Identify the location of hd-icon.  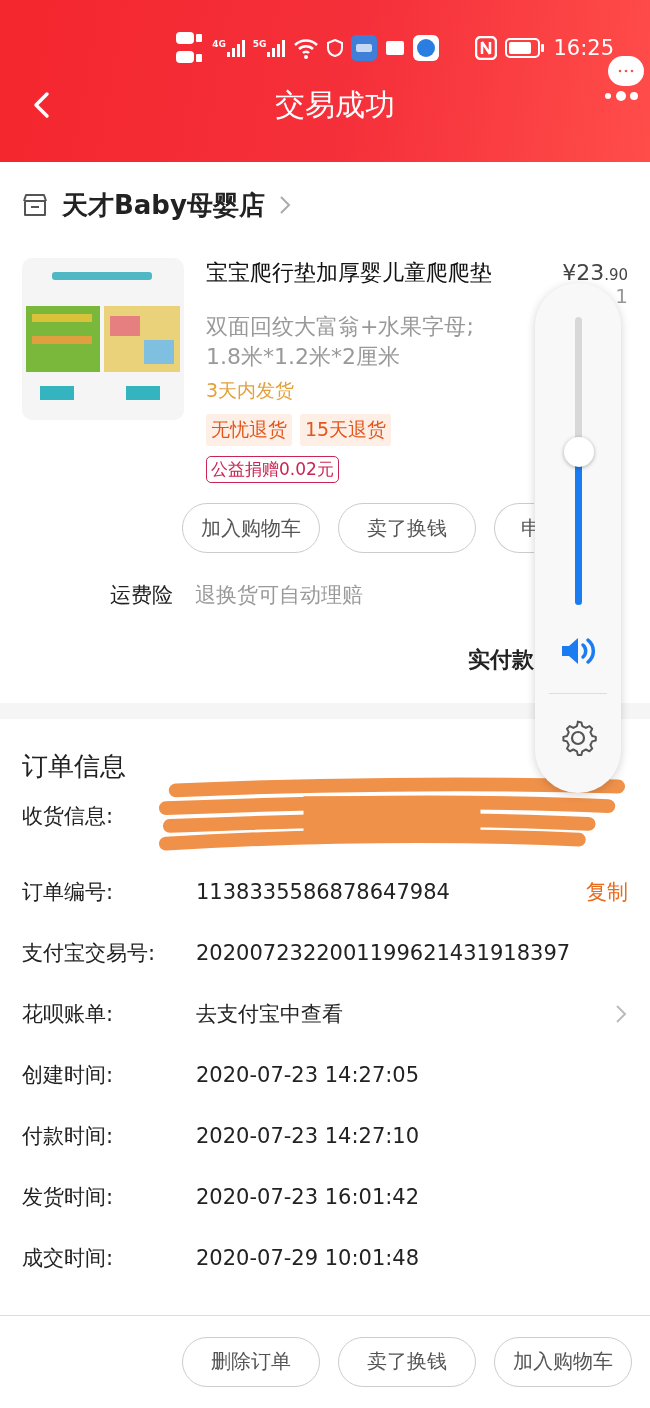
(190, 48).